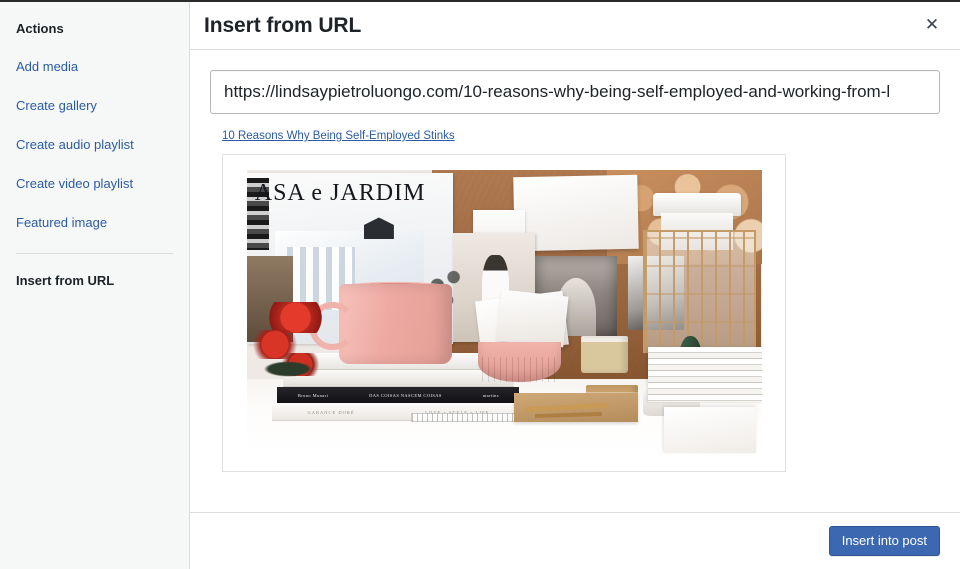 The width and height of the screenshot is (960, 569). Describe the element at coordinates (340, 192) in the screenshot. I see `photo-magazine-title: ASA e JARDIM` at that location.